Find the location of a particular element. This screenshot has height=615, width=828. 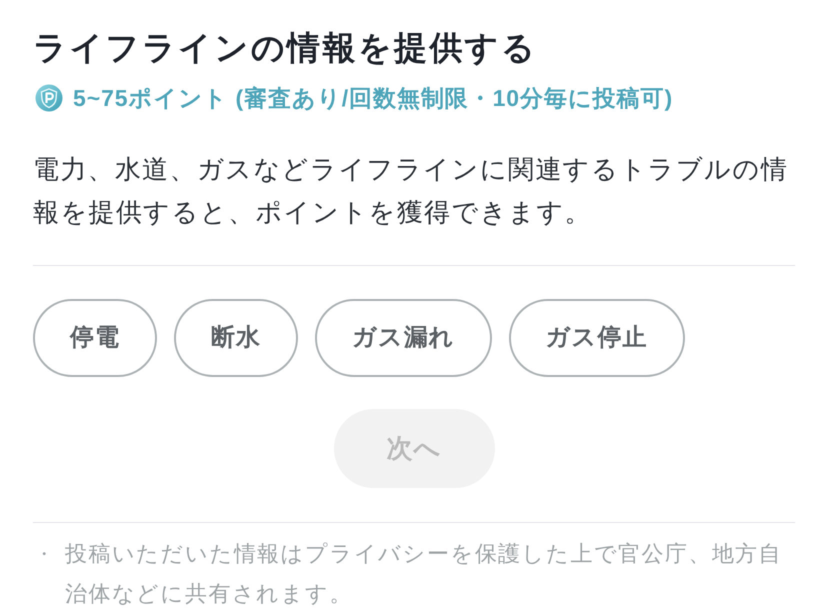

point-coin-icon is located at coordinates (49, 98).